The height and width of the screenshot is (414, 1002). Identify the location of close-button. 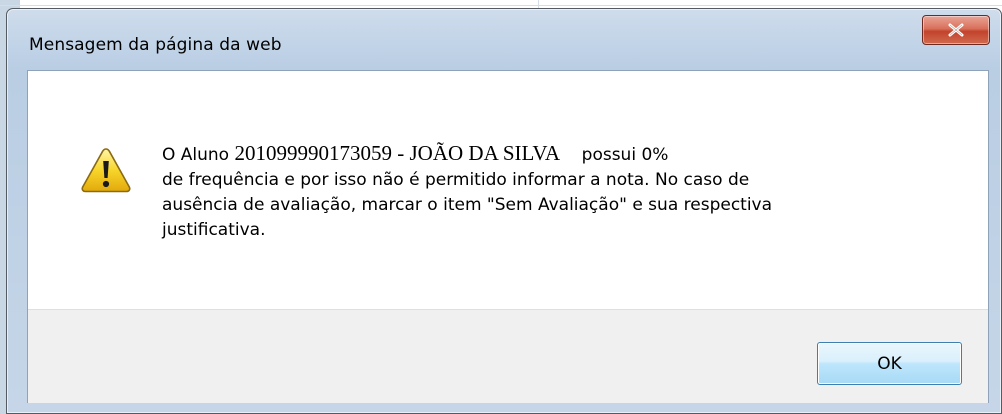
(956, 30).